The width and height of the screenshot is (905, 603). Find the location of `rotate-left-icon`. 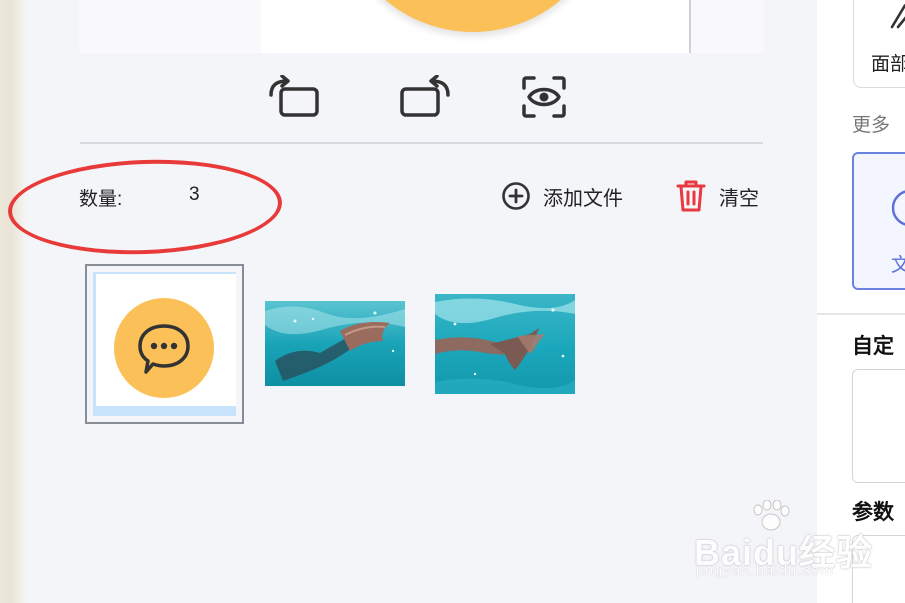

rotate-left-icon is located at coordinates (294, 96).